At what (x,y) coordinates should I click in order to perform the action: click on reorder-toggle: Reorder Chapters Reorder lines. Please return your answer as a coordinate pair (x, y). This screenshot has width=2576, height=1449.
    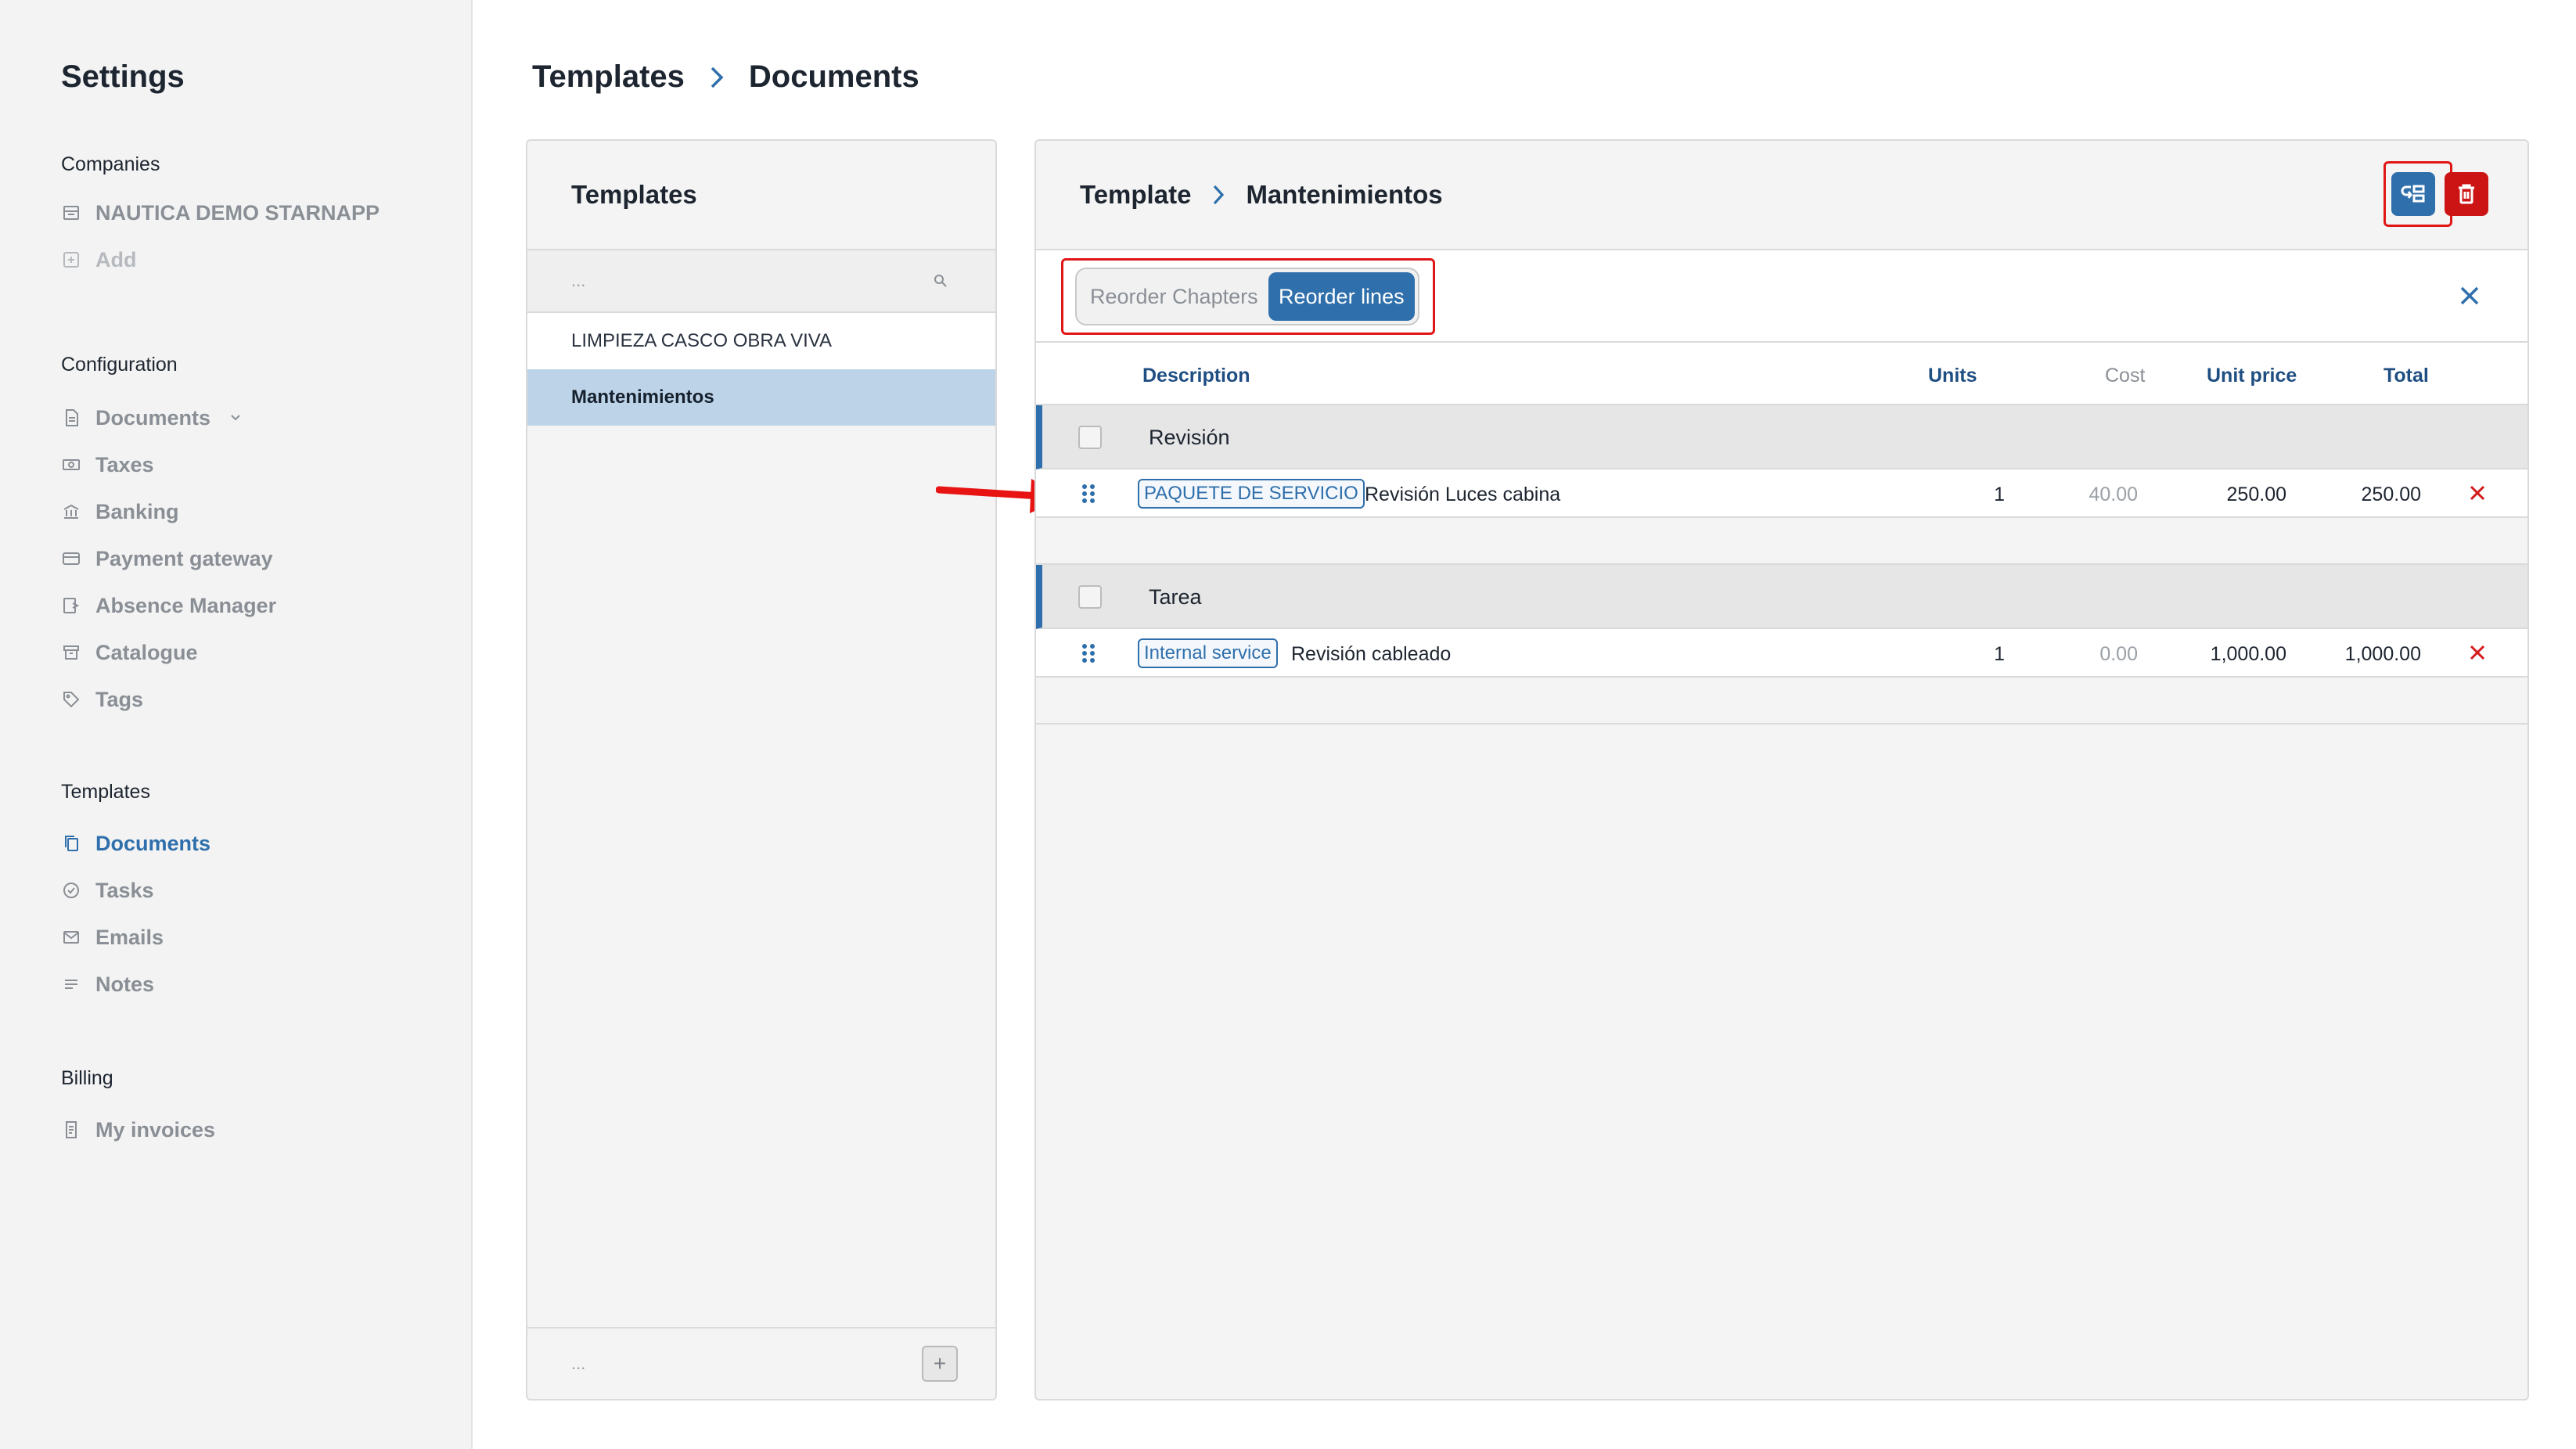
    Looking at the image, I should click on (1247, 296).